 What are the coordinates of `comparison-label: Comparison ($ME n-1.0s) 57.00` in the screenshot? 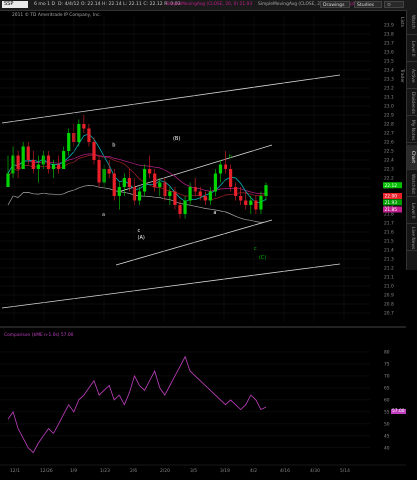 It's located at (38, 335).